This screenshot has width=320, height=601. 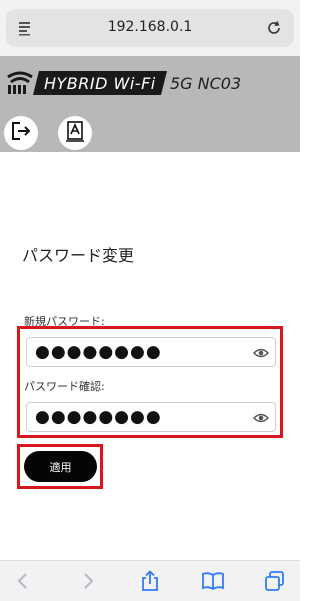 I want to click on forward-arrow-icon, so click(x=88, y=581).